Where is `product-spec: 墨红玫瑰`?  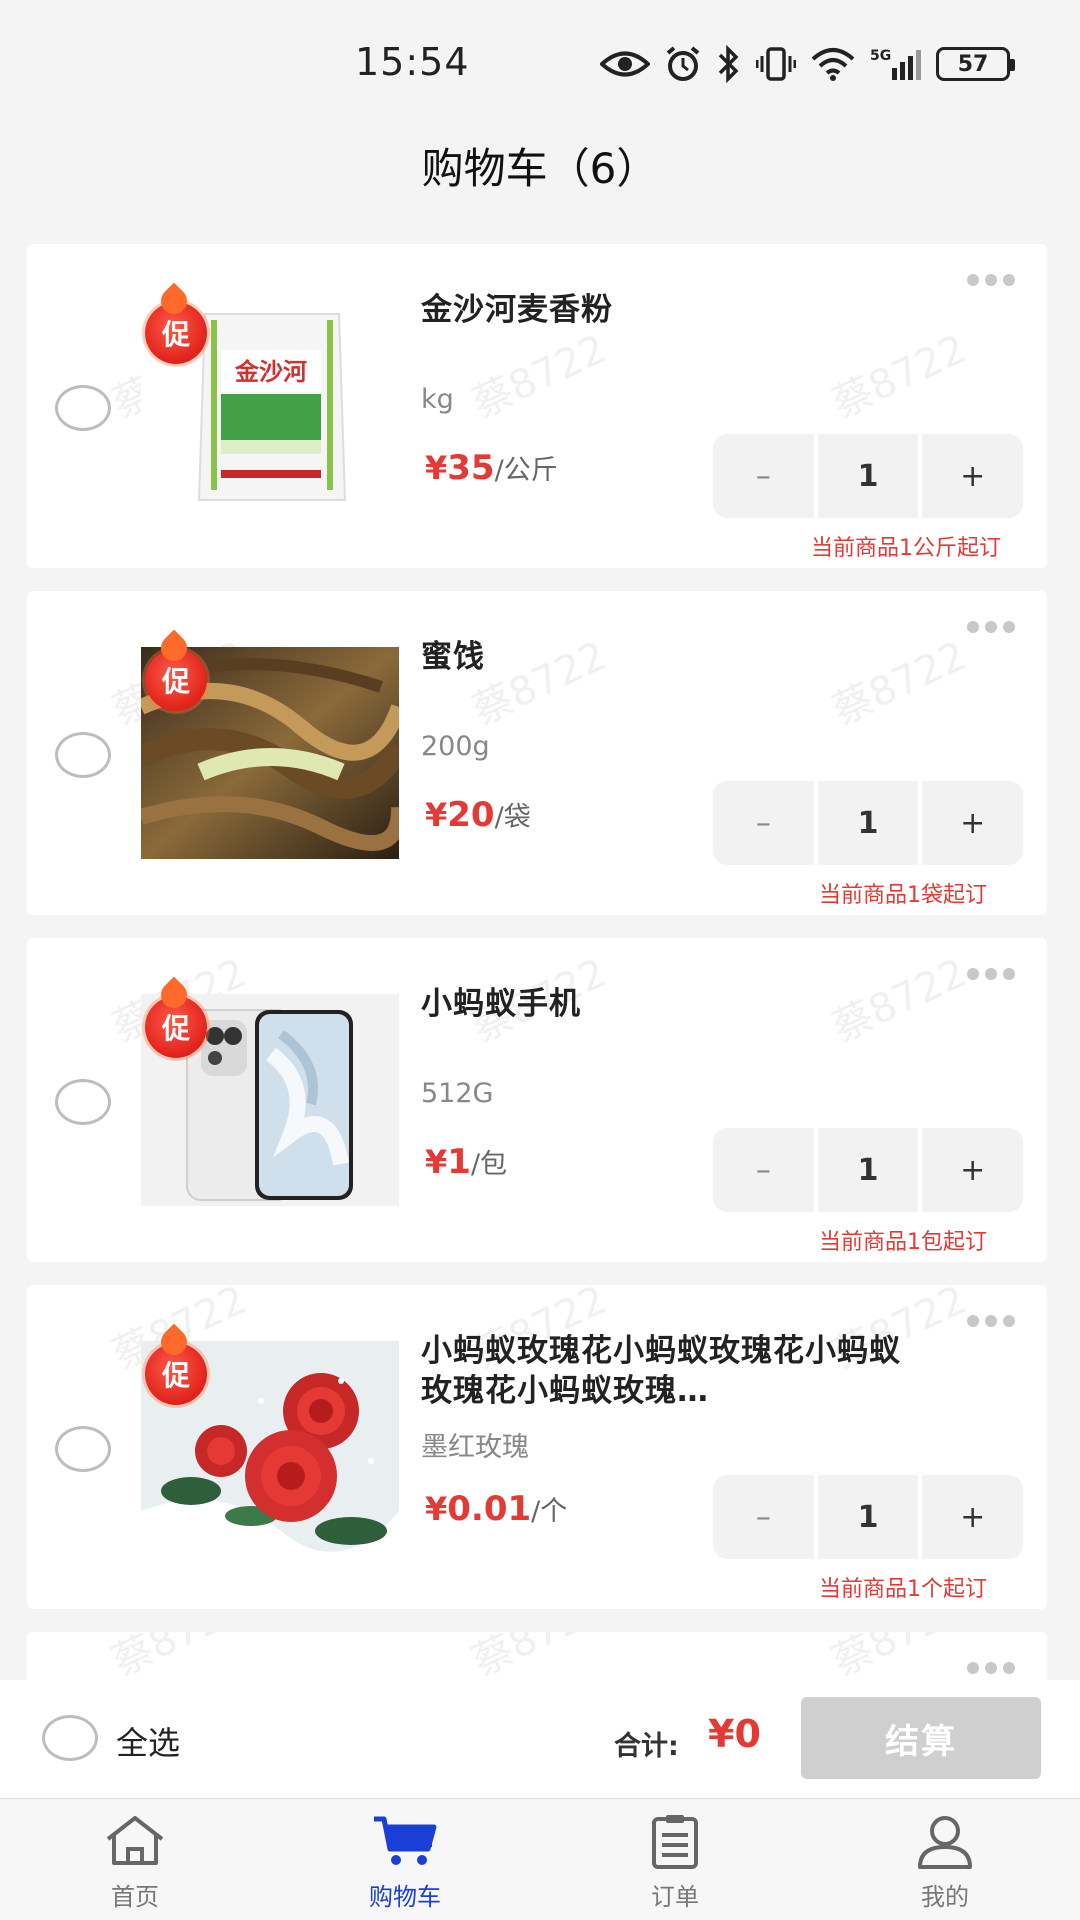
product-spec: 墨红玫瑰 is located at coordinates (475, 1447).